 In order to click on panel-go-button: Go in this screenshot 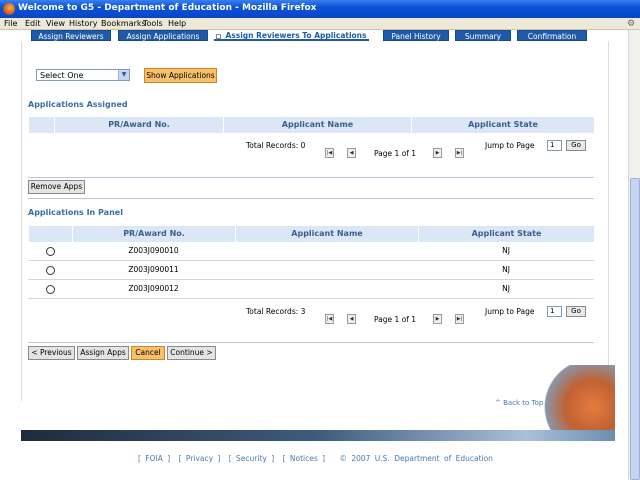, I will do `click(576, 311)`.